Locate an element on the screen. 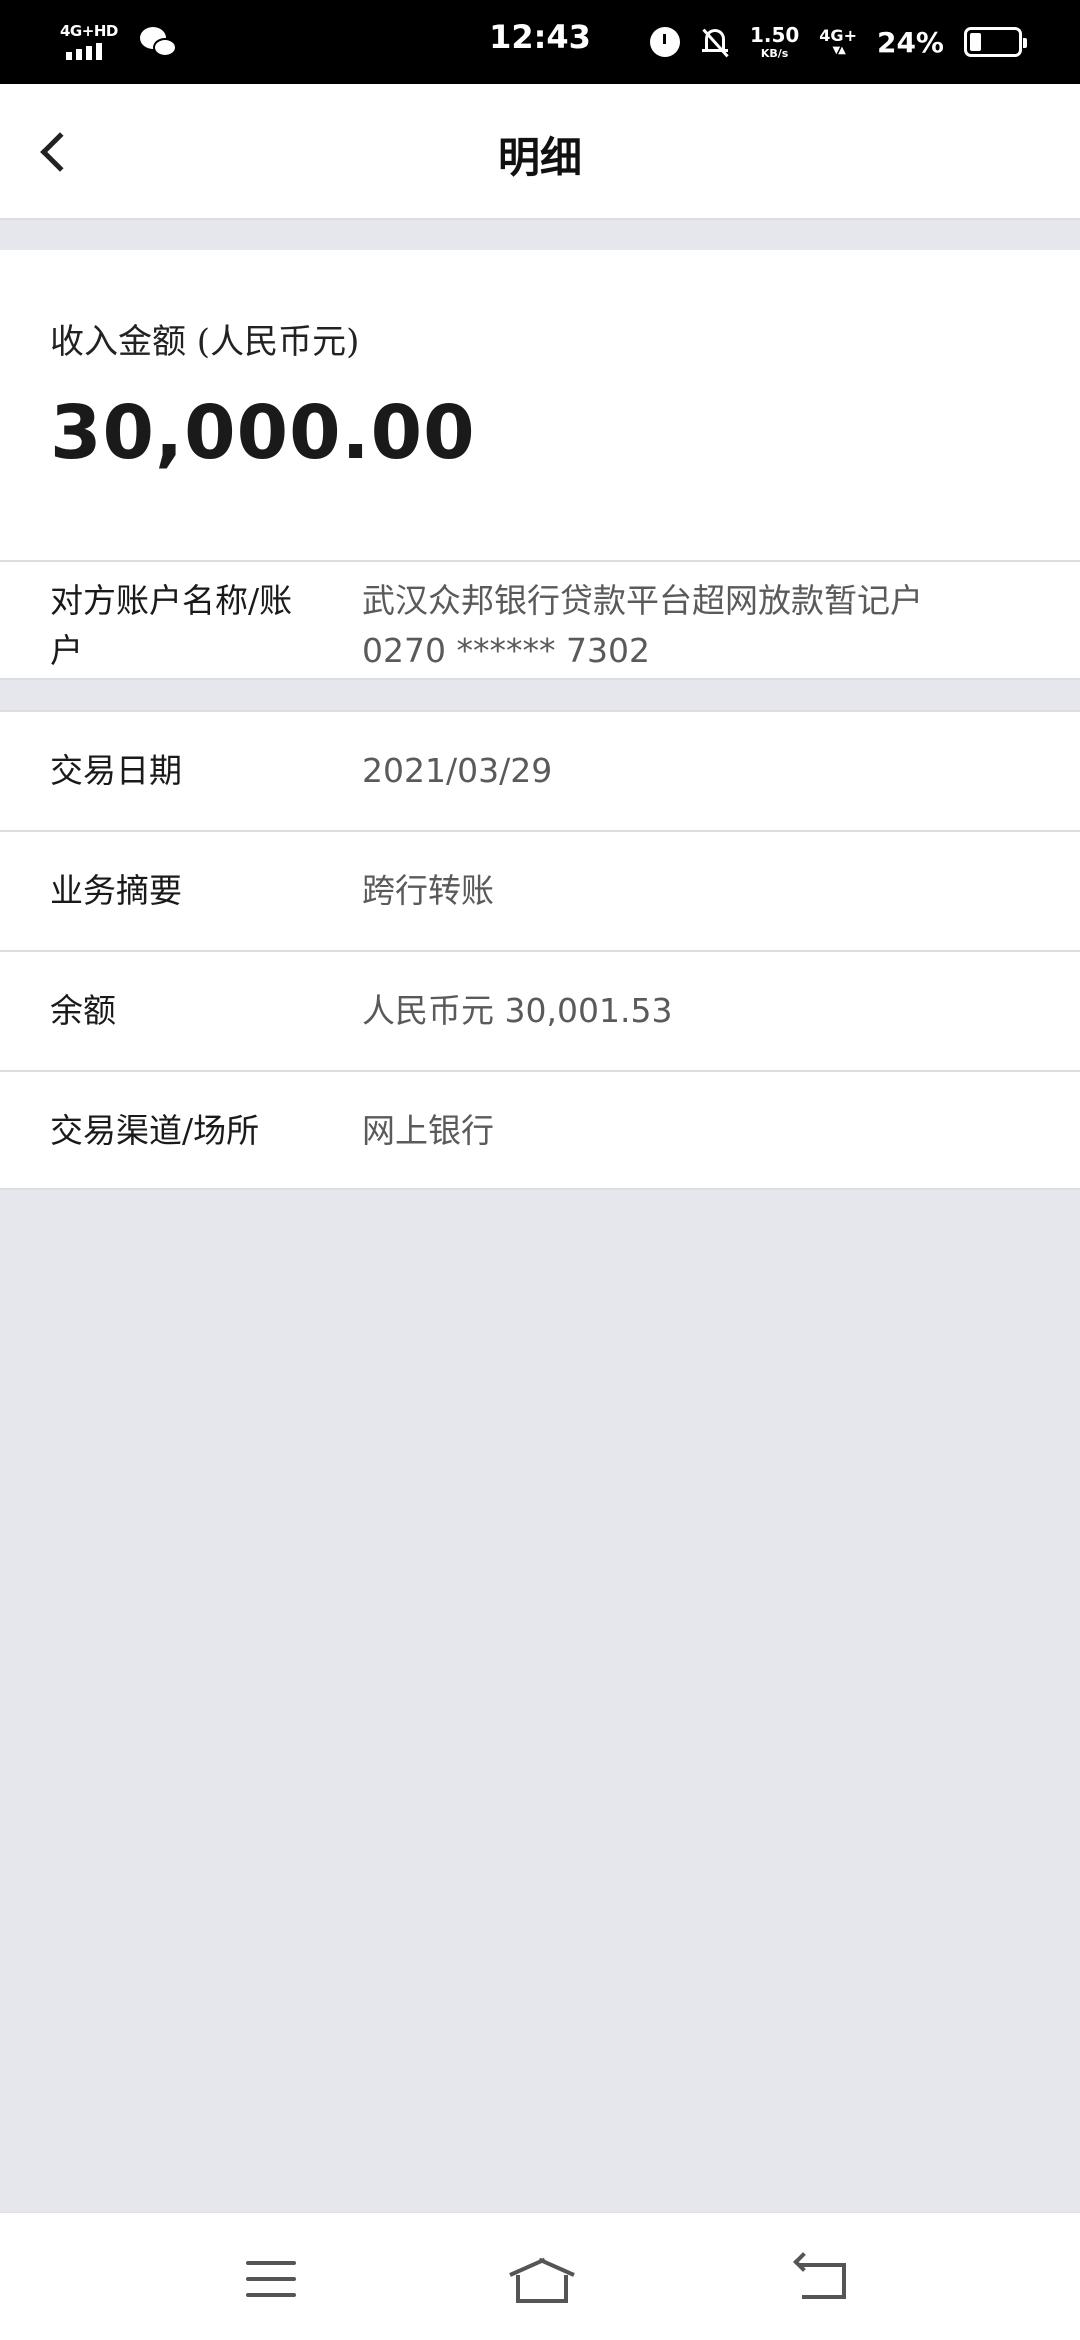  return-icon is located at coordinates (821, 2275).